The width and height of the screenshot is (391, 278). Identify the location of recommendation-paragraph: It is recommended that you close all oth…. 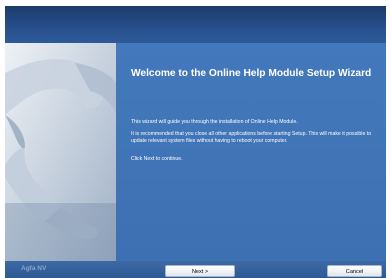
(251, 137).